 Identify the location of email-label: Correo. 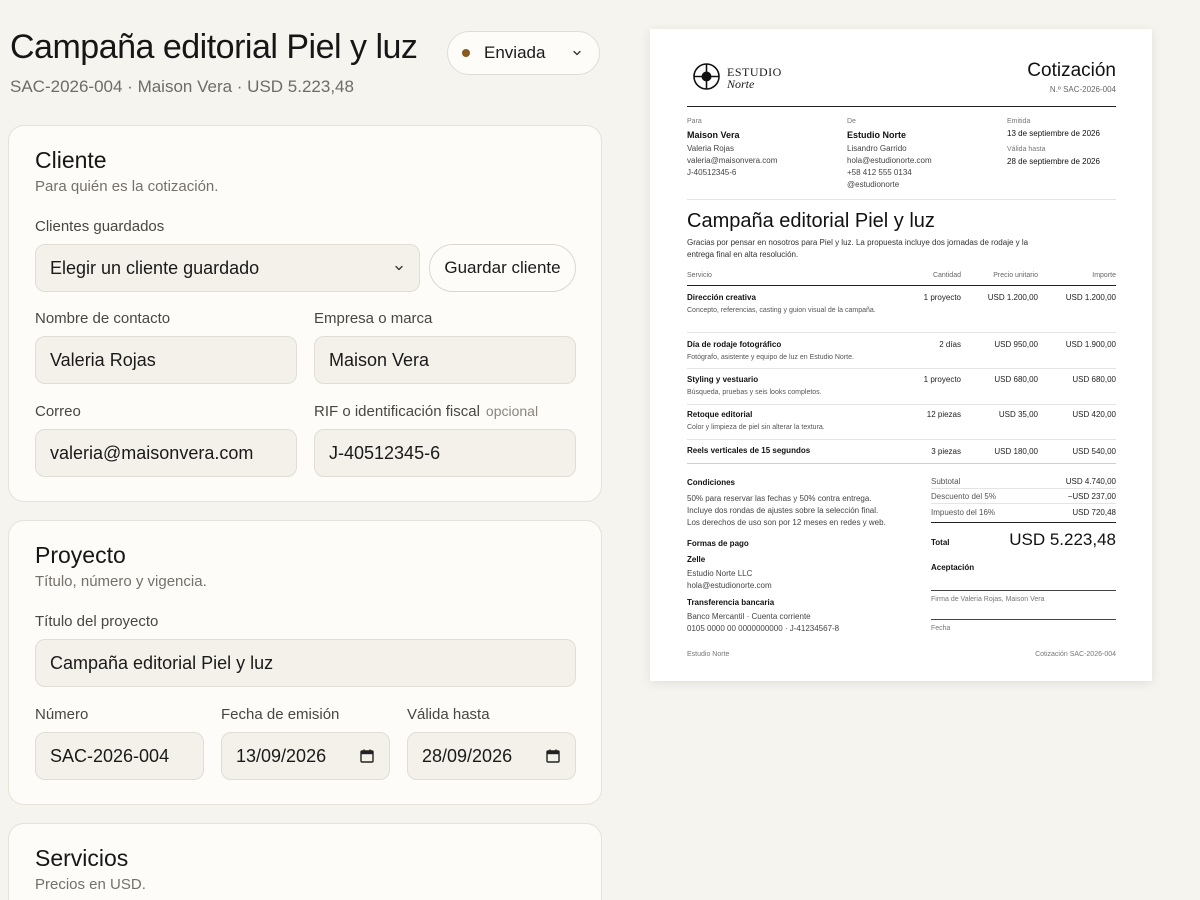
(58, 411).